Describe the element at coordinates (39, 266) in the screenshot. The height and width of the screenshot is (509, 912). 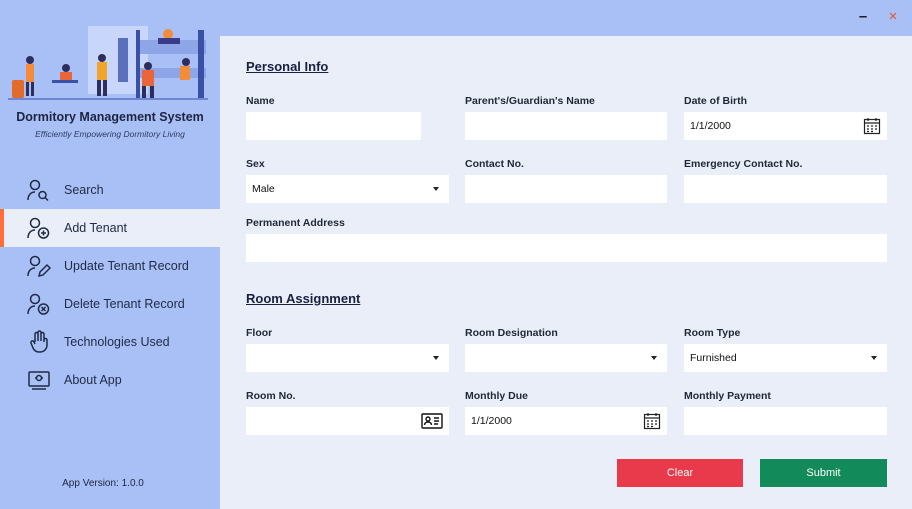
I see `user-edit-icon` at that location.